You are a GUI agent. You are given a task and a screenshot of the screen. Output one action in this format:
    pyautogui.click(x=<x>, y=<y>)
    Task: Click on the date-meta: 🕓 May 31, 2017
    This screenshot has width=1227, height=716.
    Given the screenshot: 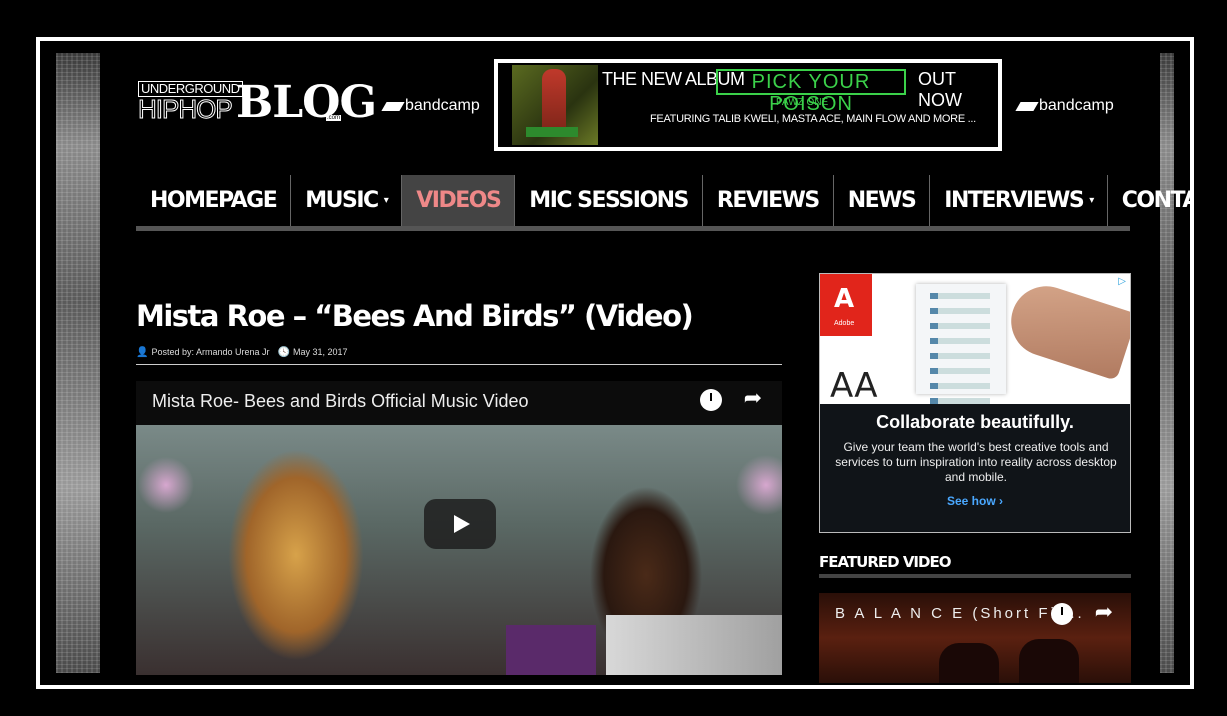 What is the action you would take?
    pyautogui.click(x=313, y=352)
    